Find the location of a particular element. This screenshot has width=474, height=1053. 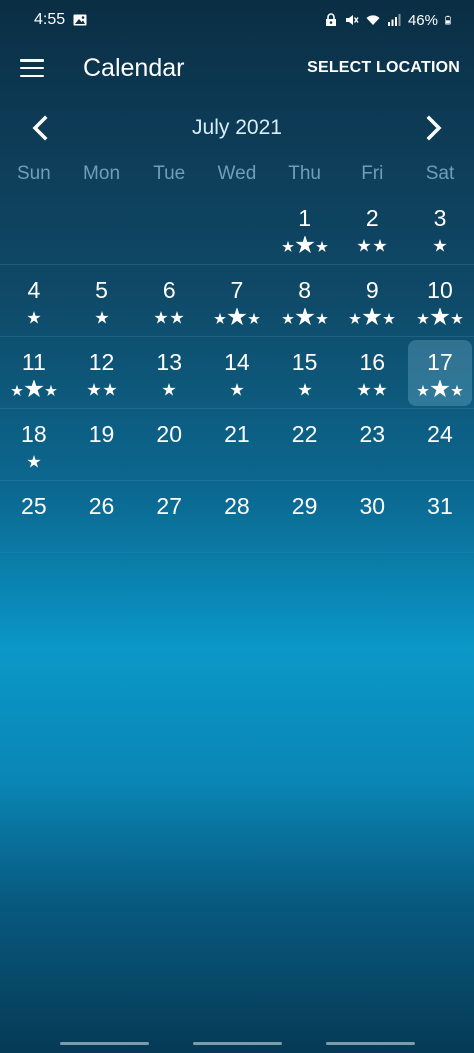

calendar-week-row: 4 5 6 7 8 9 10 is located at coordinates (237, 301).